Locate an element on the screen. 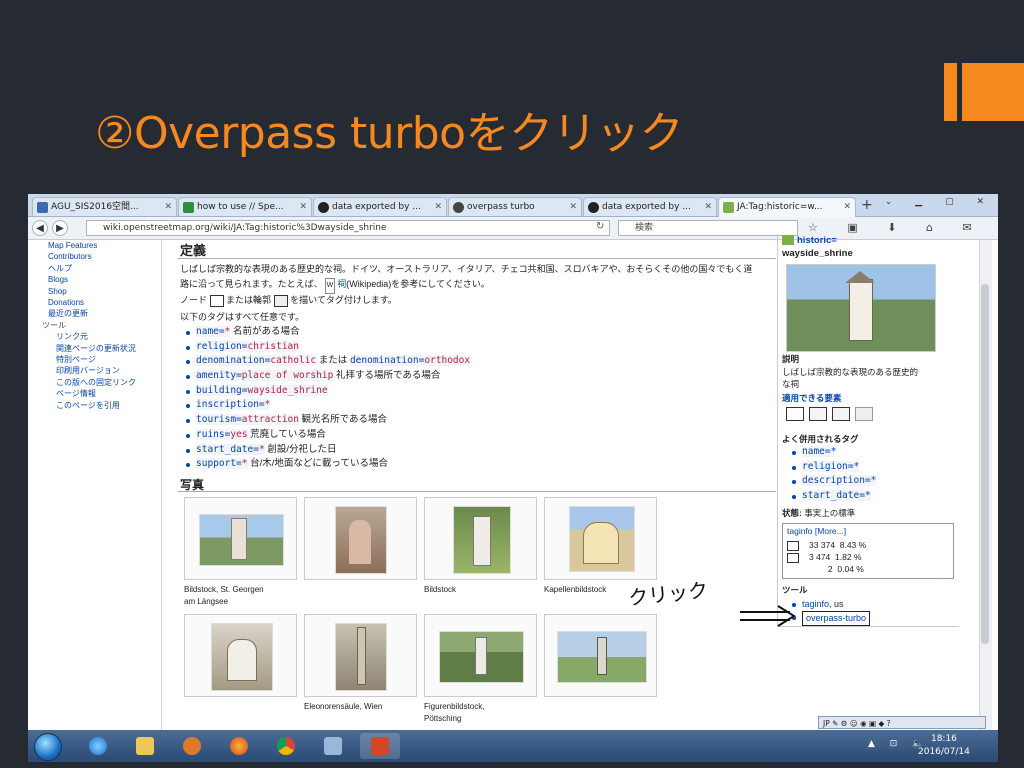 The height and width of the screenshot is (768, 1024). tab-speakerdeck: how to use // Spe... ✕ is located at coordinates (245, 206).